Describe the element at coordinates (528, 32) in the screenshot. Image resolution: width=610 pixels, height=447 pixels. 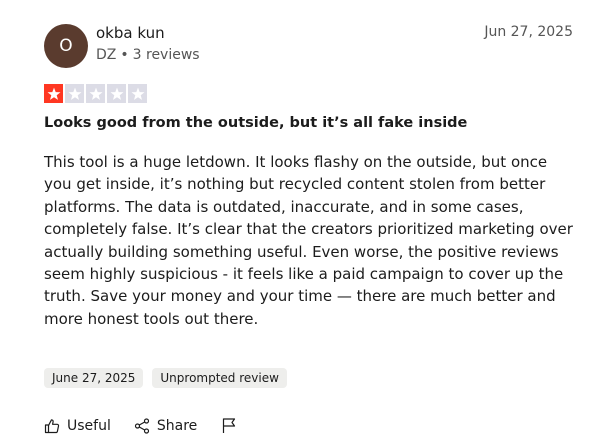
I see `review-date: Jun 27, 2025` at that location.